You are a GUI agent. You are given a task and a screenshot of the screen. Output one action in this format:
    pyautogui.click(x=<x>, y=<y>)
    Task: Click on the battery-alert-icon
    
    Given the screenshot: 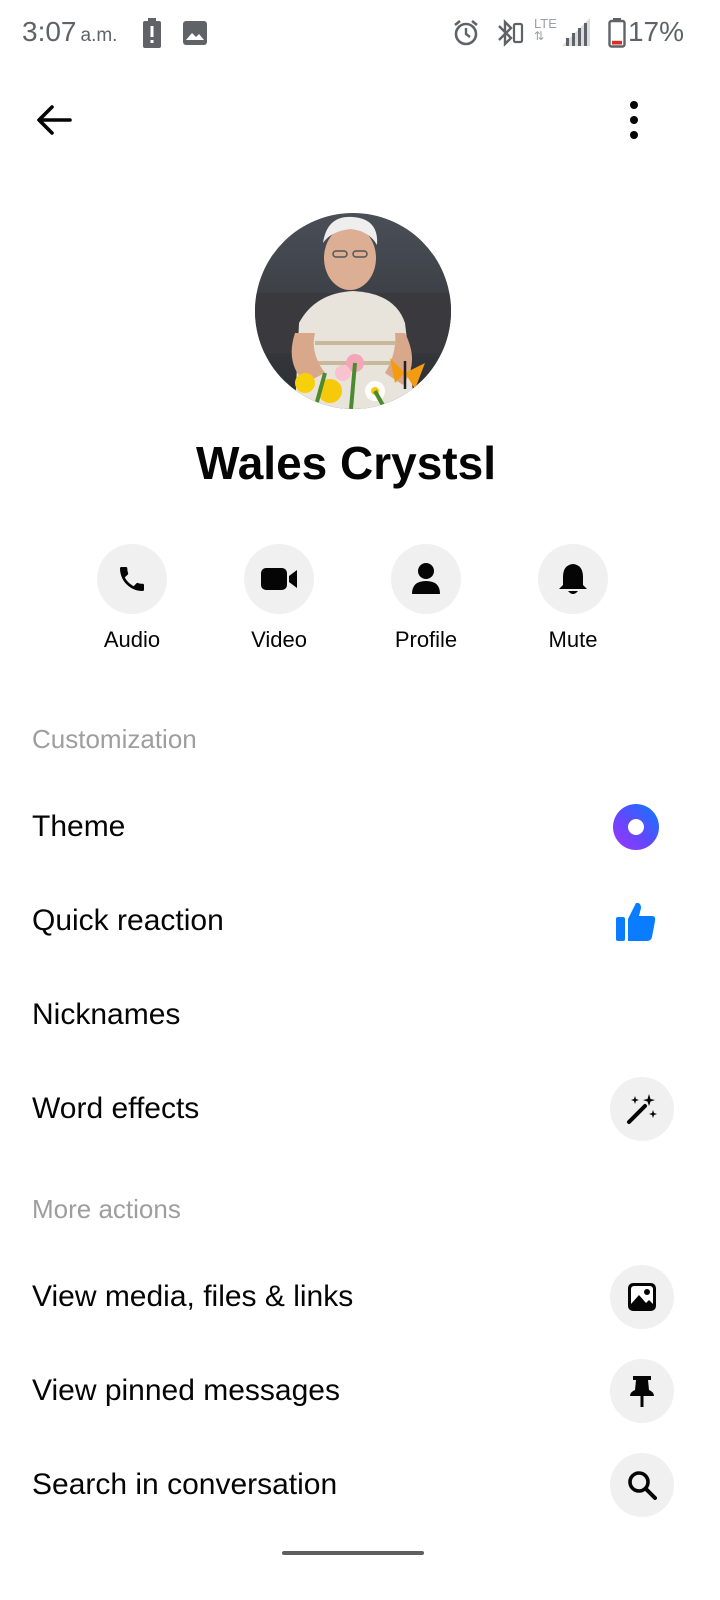 What is the action you would take?
    pyautogui.click(x=152, y=35)
    